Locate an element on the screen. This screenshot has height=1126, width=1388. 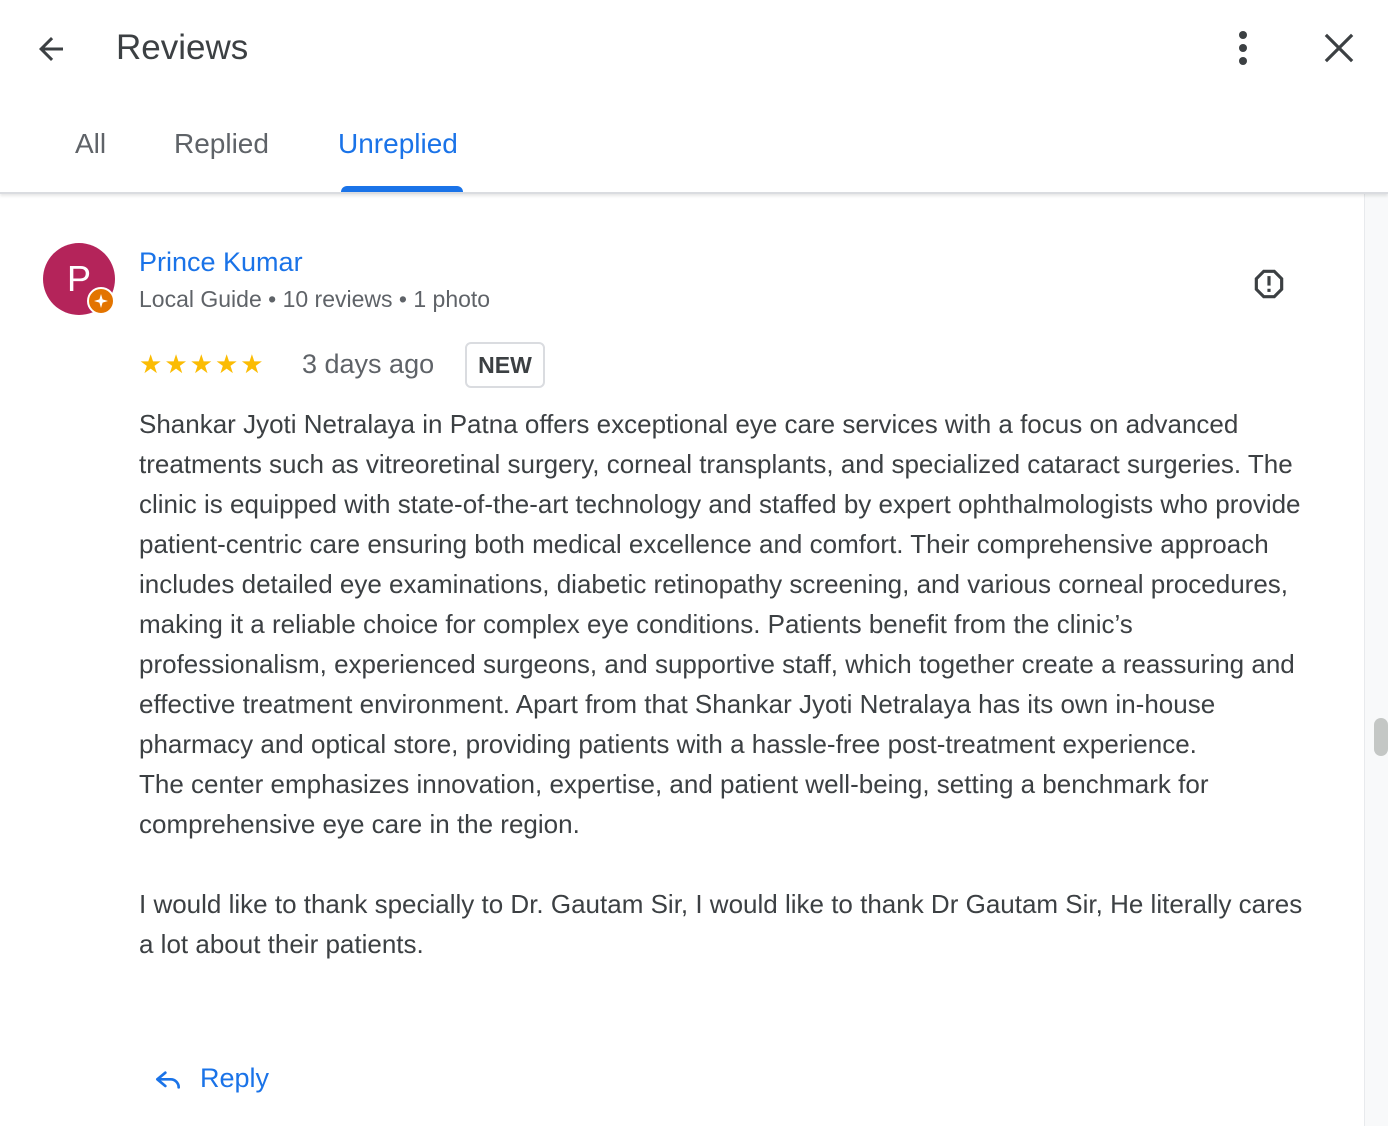
more-vert-icon is located at coordinates (1243, 48).